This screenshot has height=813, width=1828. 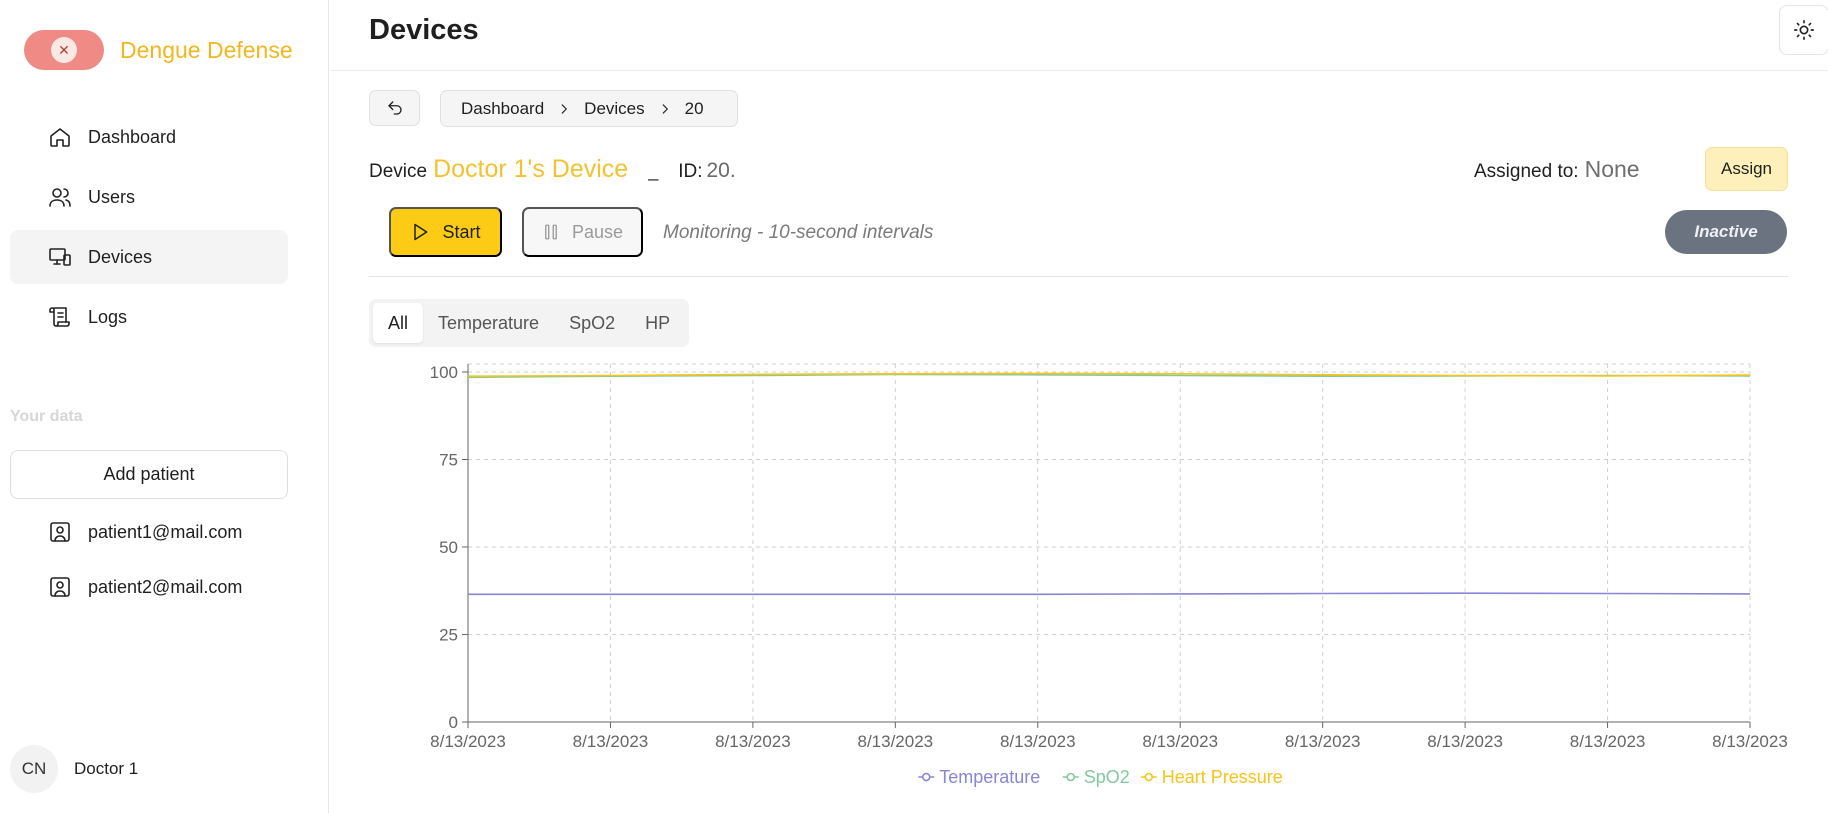 What do you see at coordinates (1746, 169) in the screenshot?
I see `assign-button: Assign` at bounding box center [1746, 169].